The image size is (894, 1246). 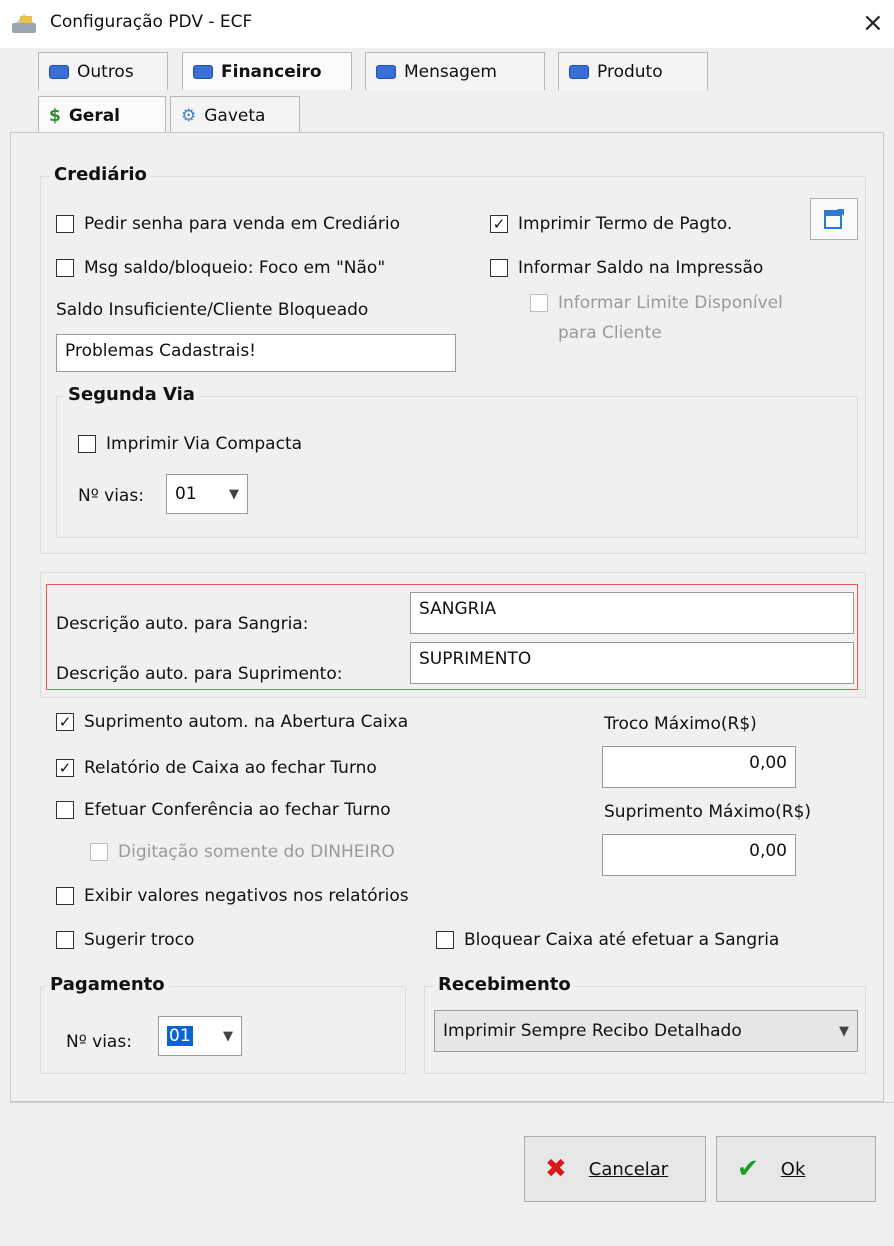 What do you see at coordinates (189, 115) in the screenshot?
I see `gear-icon: ⚙` at bounding box center [189, 115].